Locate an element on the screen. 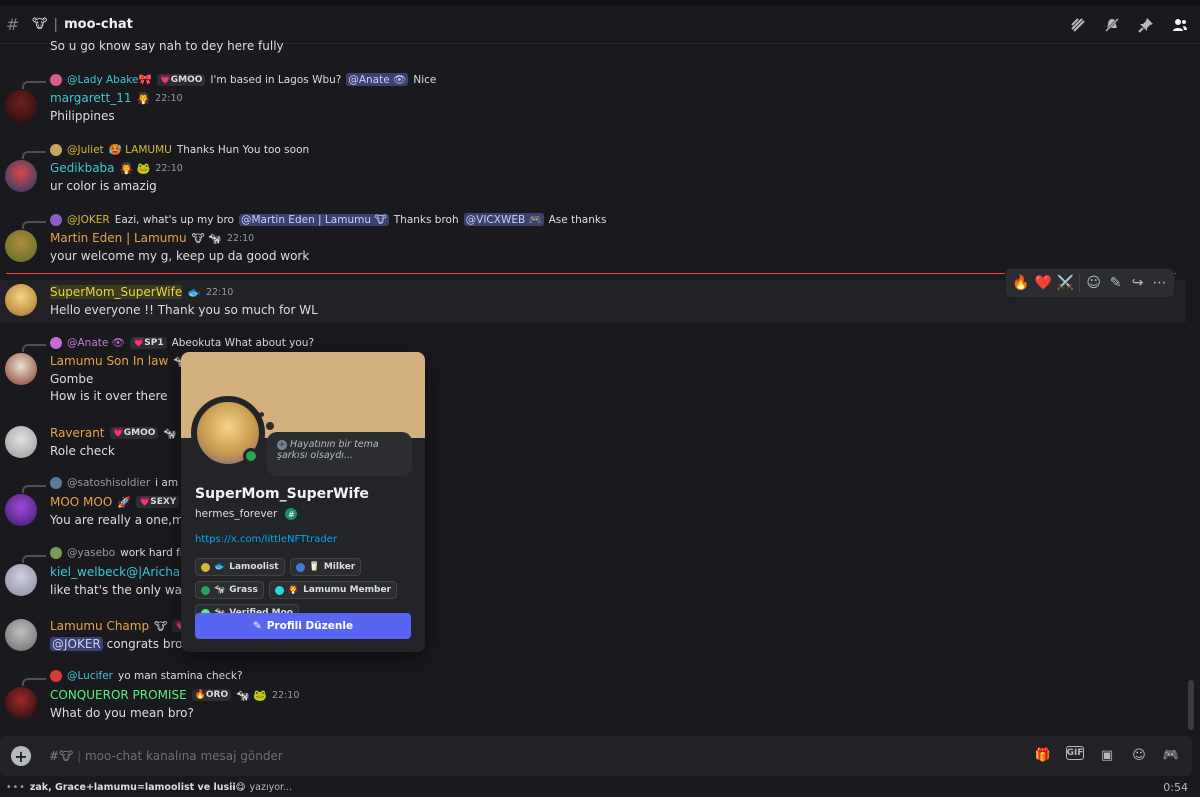 The image size is (1200, 797). add-reaction-icon: ☺ is located at coordinates (1093, 283).